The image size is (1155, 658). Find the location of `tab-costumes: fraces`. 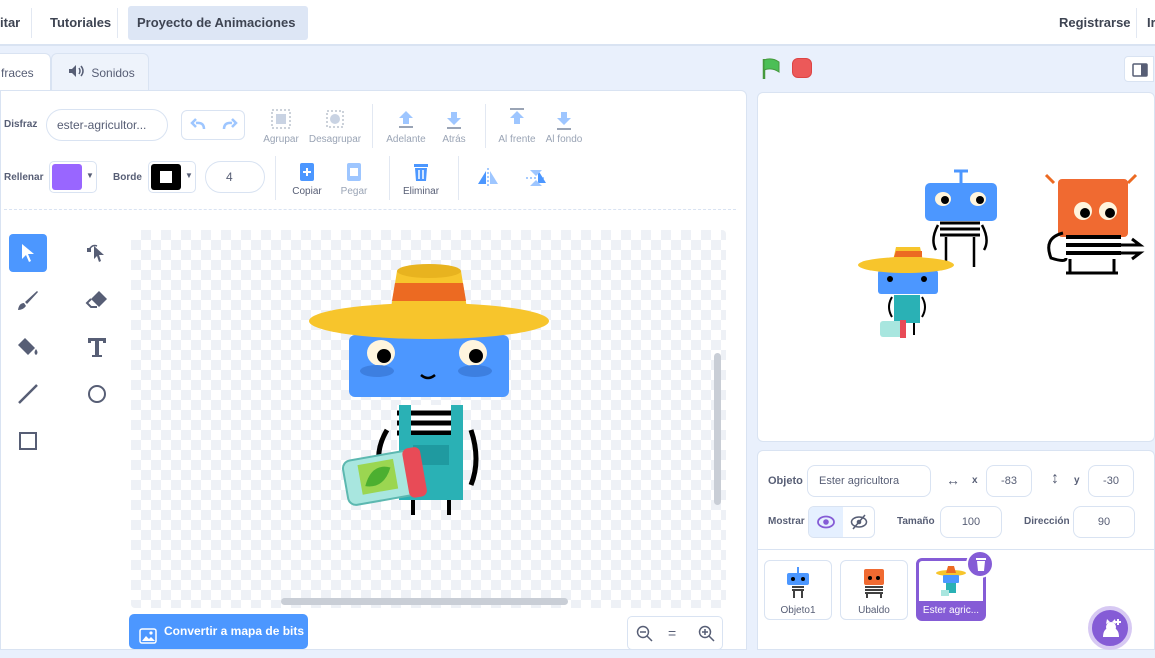

tab-costumes: fraces is located at coordinates (25, 72).